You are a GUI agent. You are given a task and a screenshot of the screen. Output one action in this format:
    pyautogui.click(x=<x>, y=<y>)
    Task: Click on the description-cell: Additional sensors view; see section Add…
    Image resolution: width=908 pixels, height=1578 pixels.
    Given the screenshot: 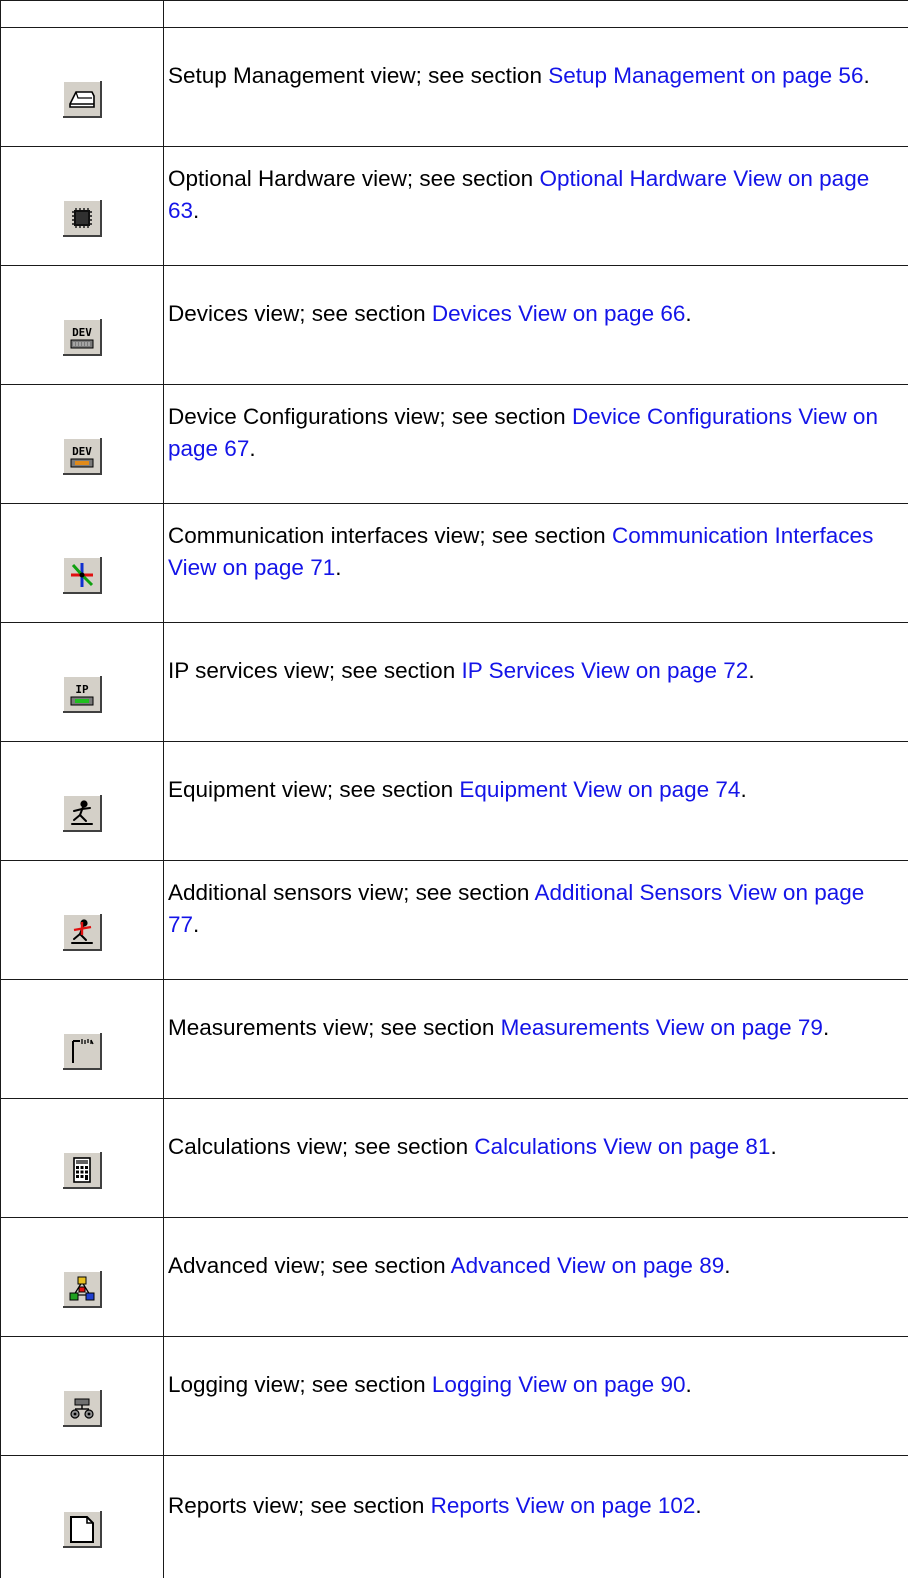 What is the action you would take?
    pyautogui.click(x=536, y=920)
    